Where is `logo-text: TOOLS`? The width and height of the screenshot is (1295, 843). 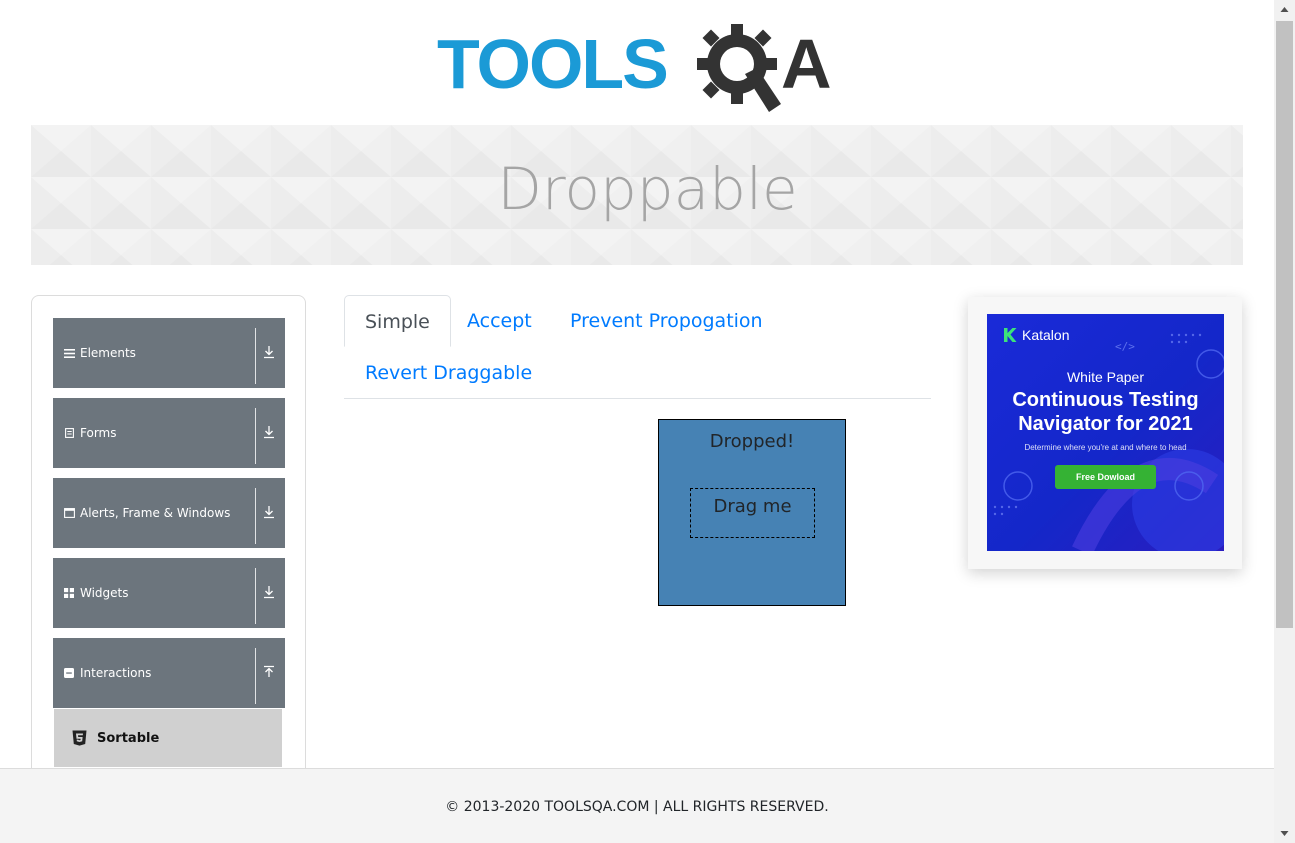
logo-text: TOOLS is located at coordinates (553, 64).